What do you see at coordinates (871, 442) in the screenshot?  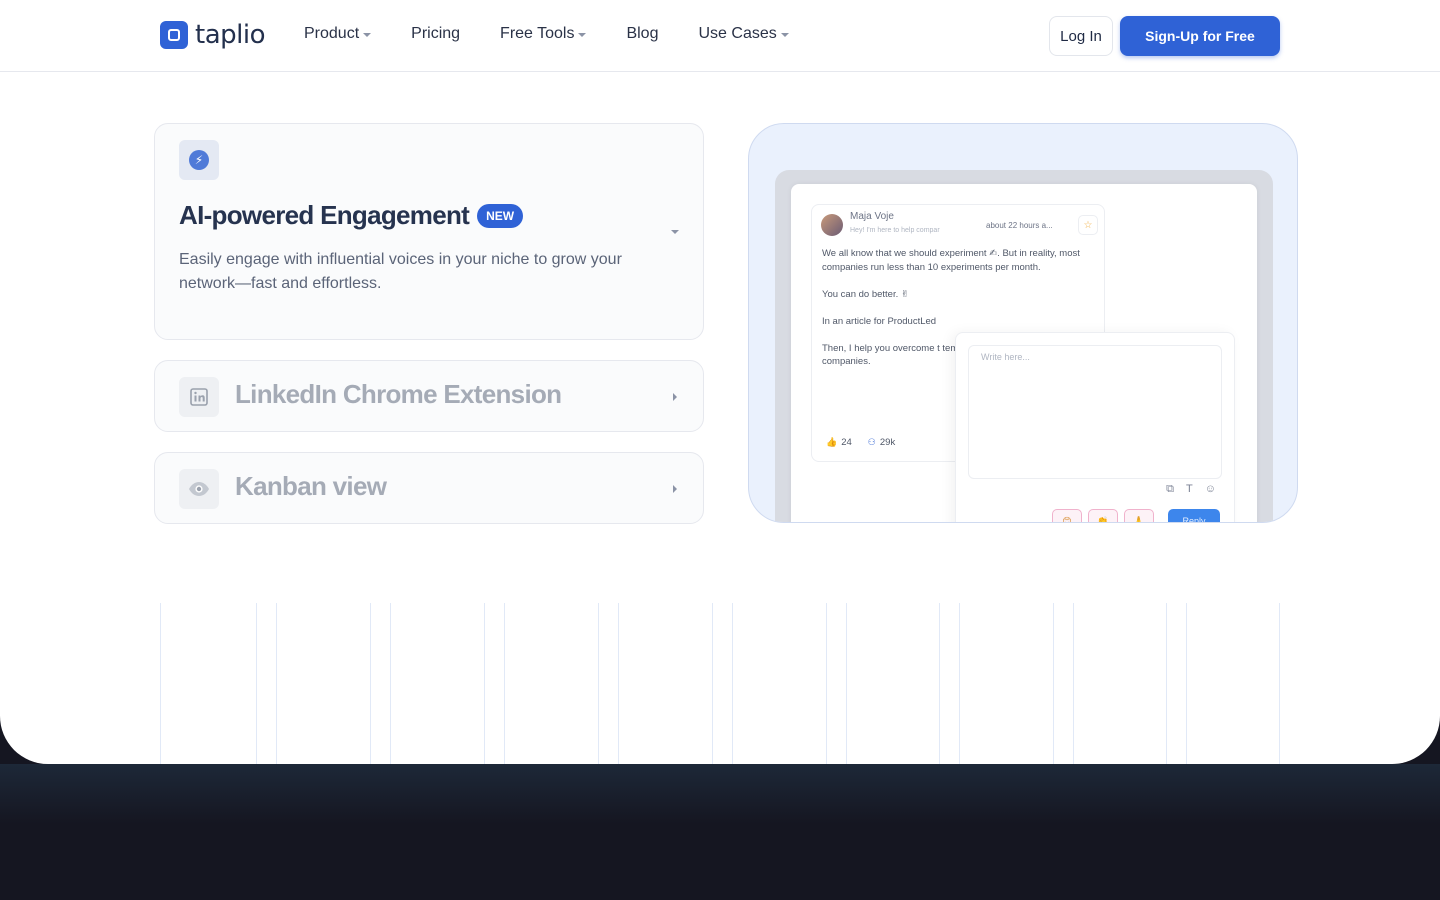 I see `person-icon: ⚇` at bounding box center [871, 442].